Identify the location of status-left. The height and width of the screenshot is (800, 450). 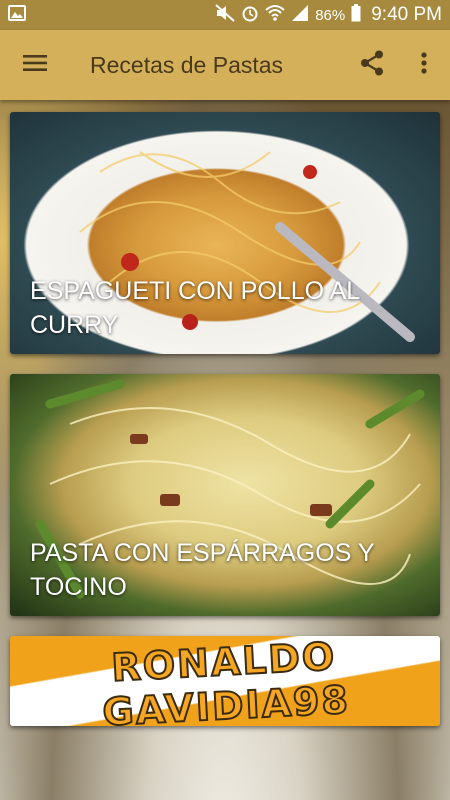
(17, 15).